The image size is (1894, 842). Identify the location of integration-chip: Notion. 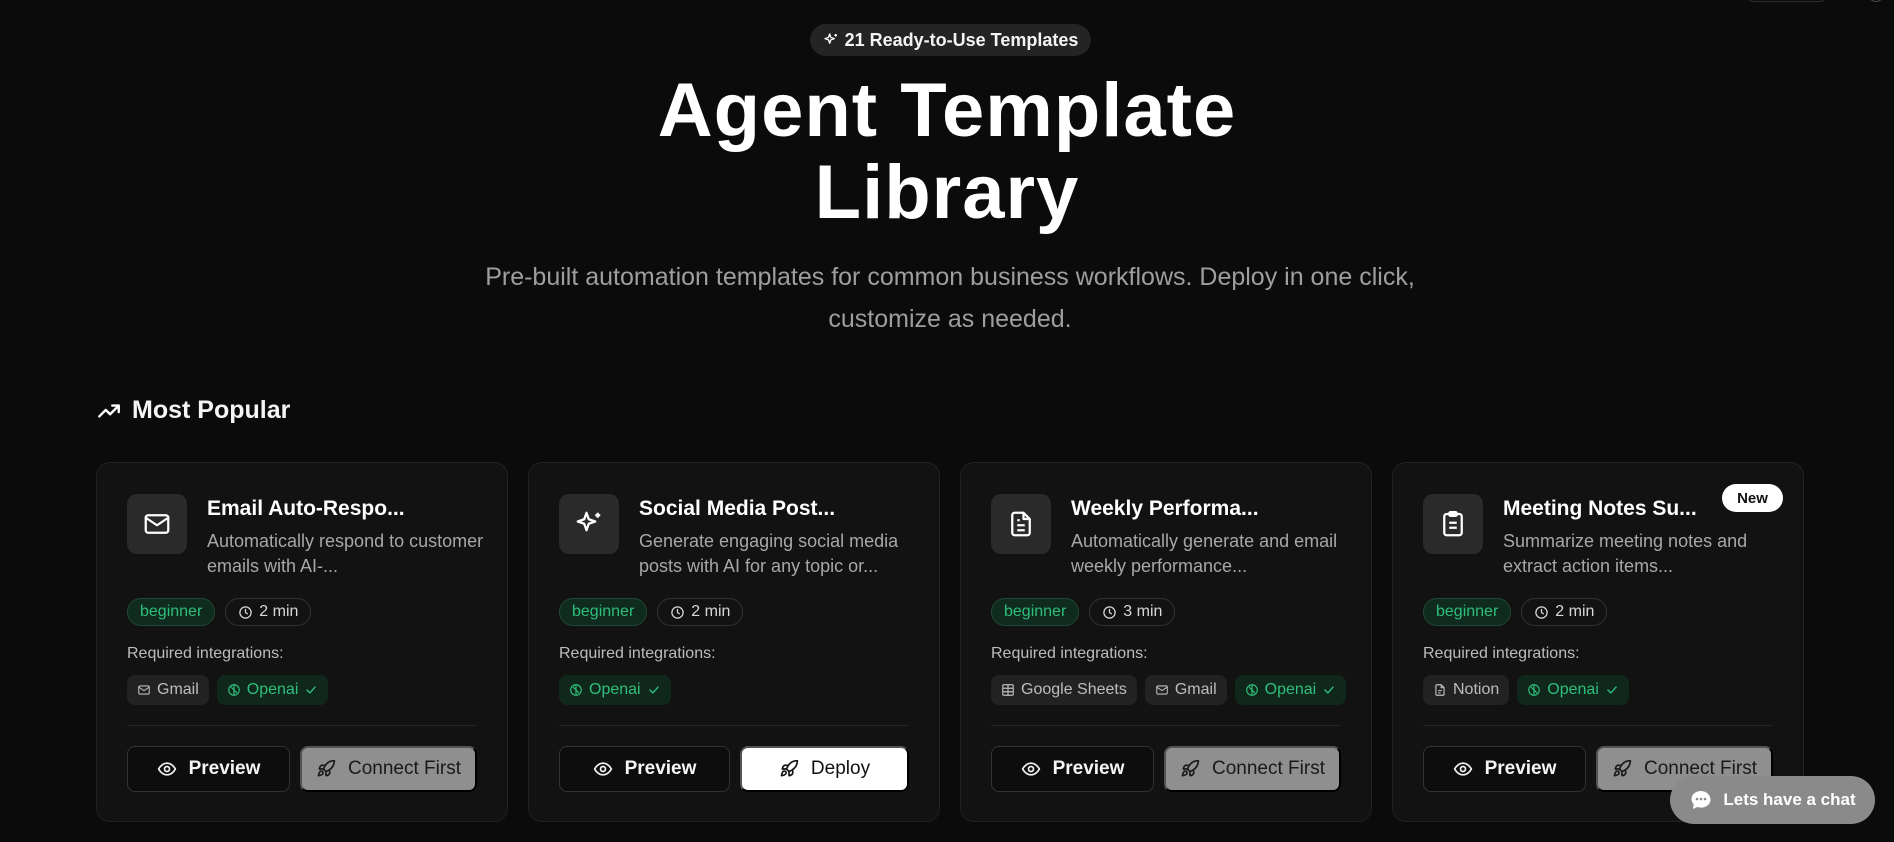
(1466, 690).